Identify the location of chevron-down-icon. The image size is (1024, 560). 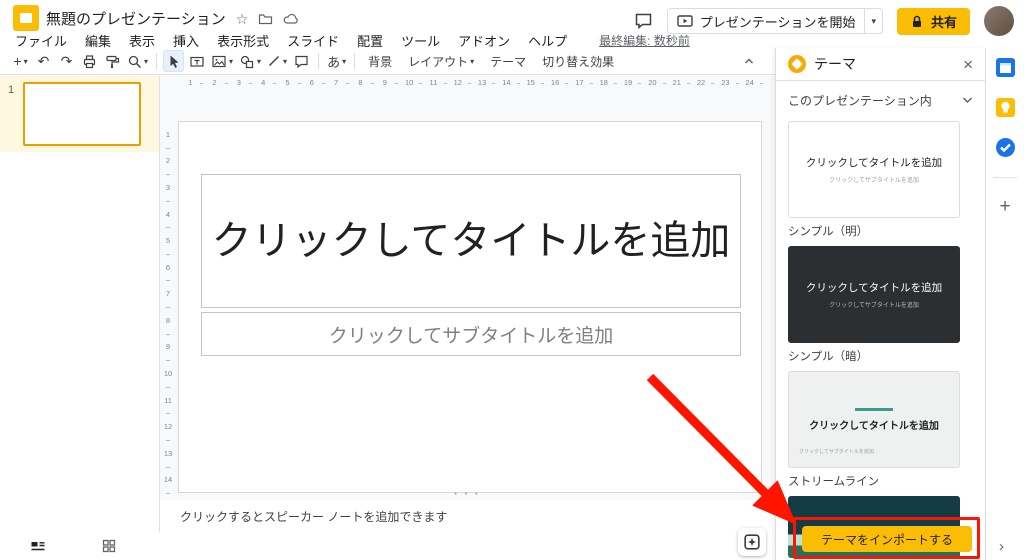
(967, 100).